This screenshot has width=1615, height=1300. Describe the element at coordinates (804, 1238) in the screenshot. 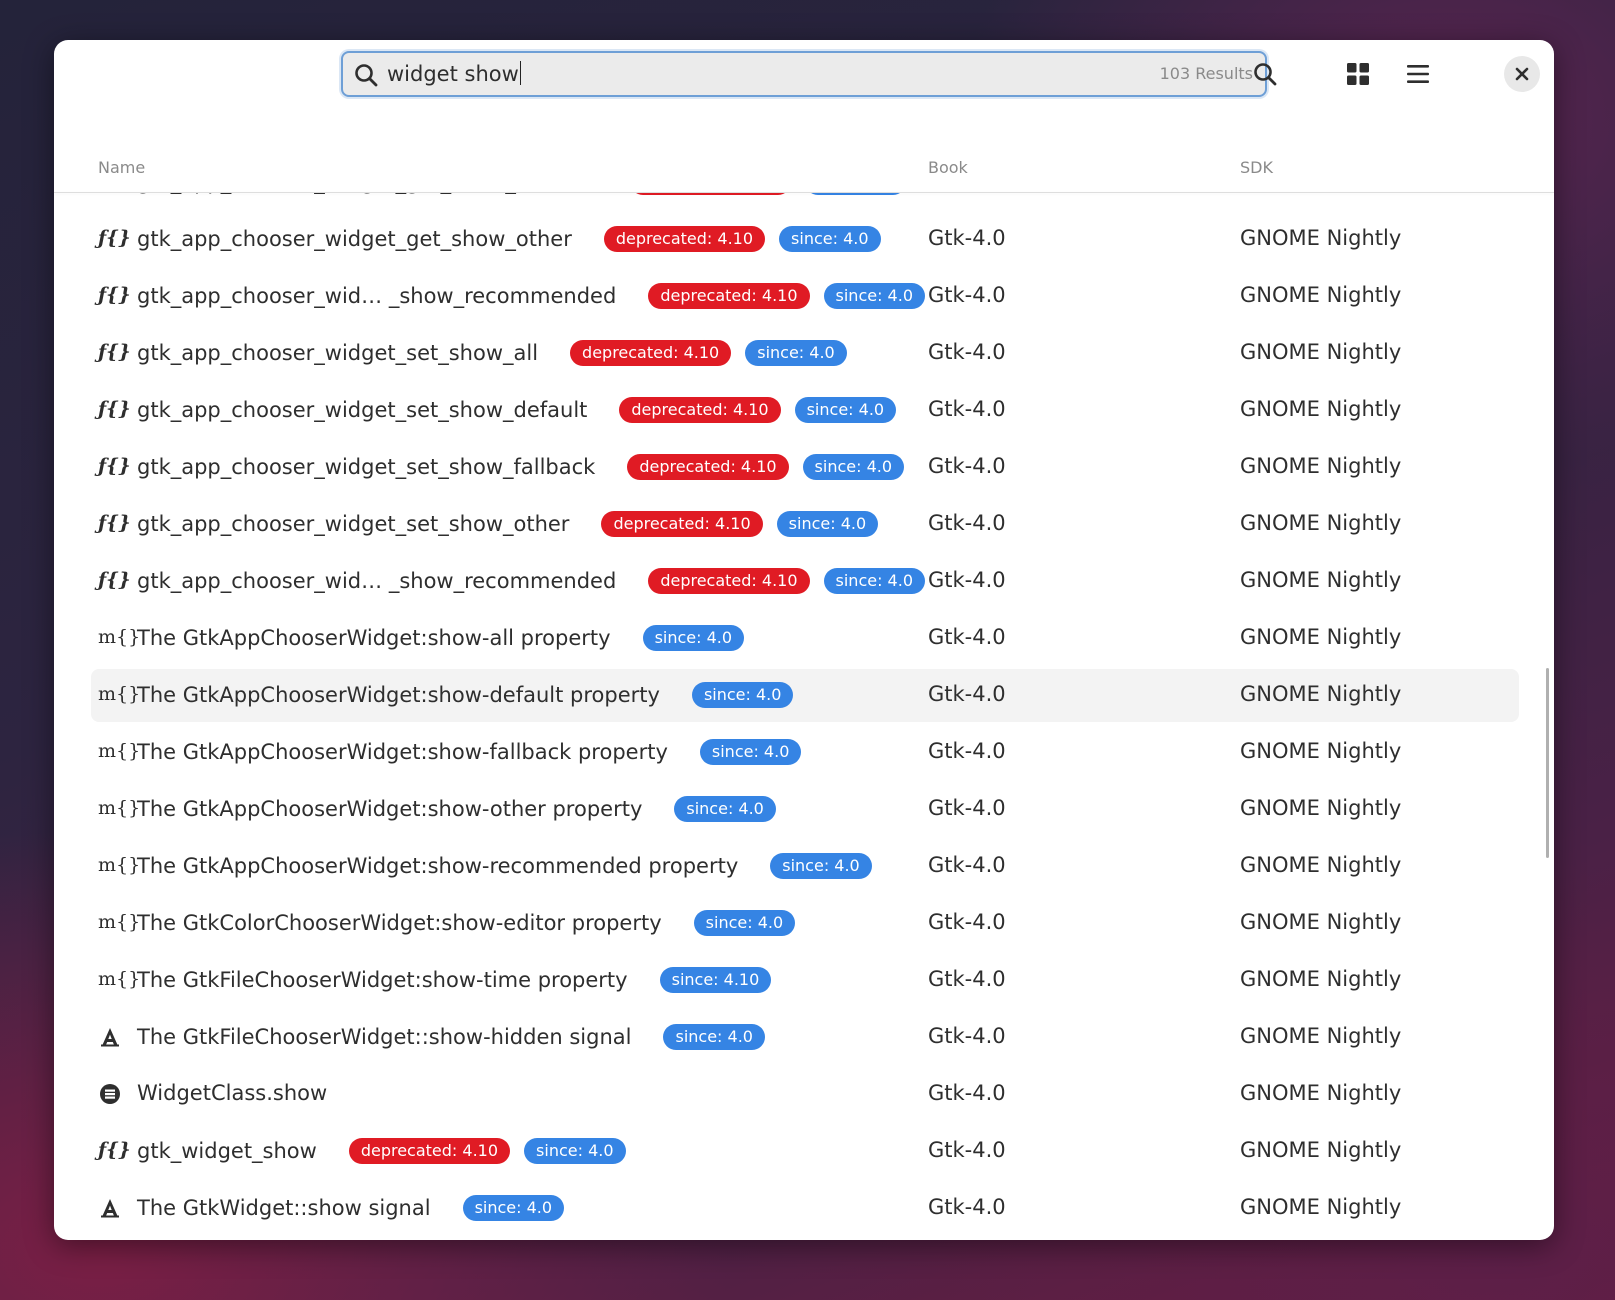

I see `result-row: ƒ{}gtk_widget_show ()GTK+ 3GNOME 45` at that location.